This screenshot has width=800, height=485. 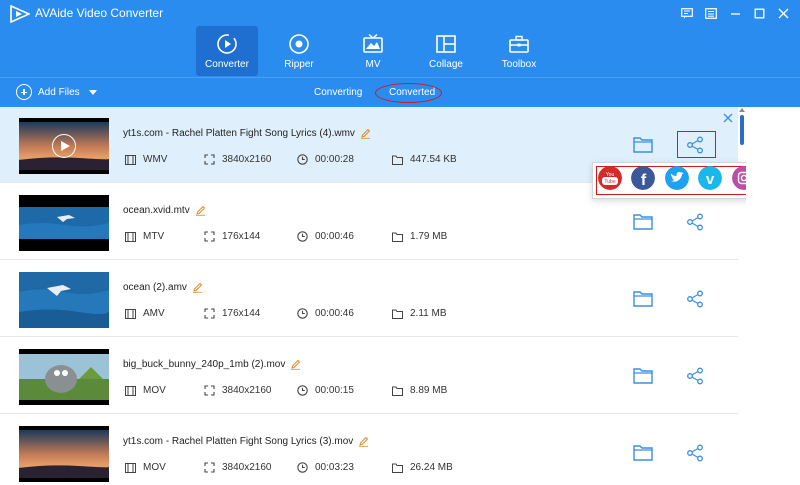 I want to click on nav-toolbox: Toolbox, so click(x=519, y=51).